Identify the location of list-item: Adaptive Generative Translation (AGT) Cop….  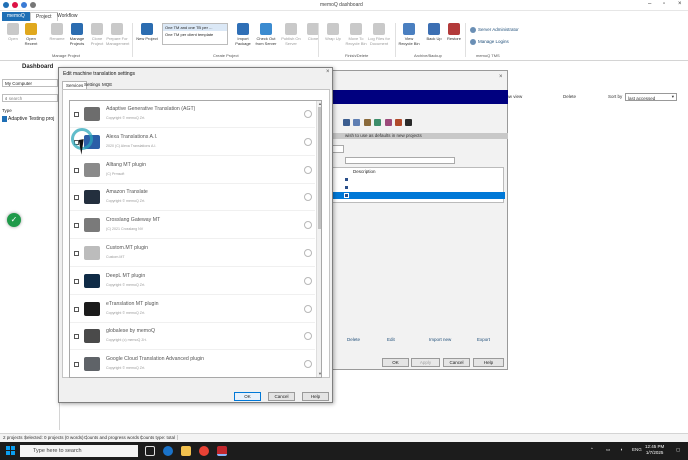
(192, 114).